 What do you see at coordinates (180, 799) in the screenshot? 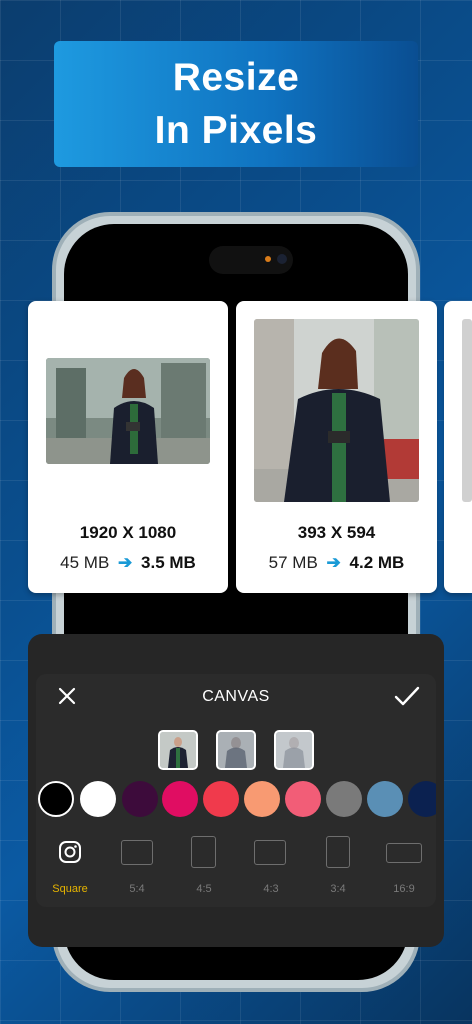
I see `color-swatch-magenta` at bounding box center [180, 799].